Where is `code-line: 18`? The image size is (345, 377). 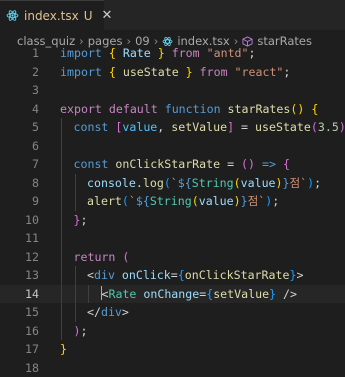 code-line: 18 is located at coordinates (172, 368).